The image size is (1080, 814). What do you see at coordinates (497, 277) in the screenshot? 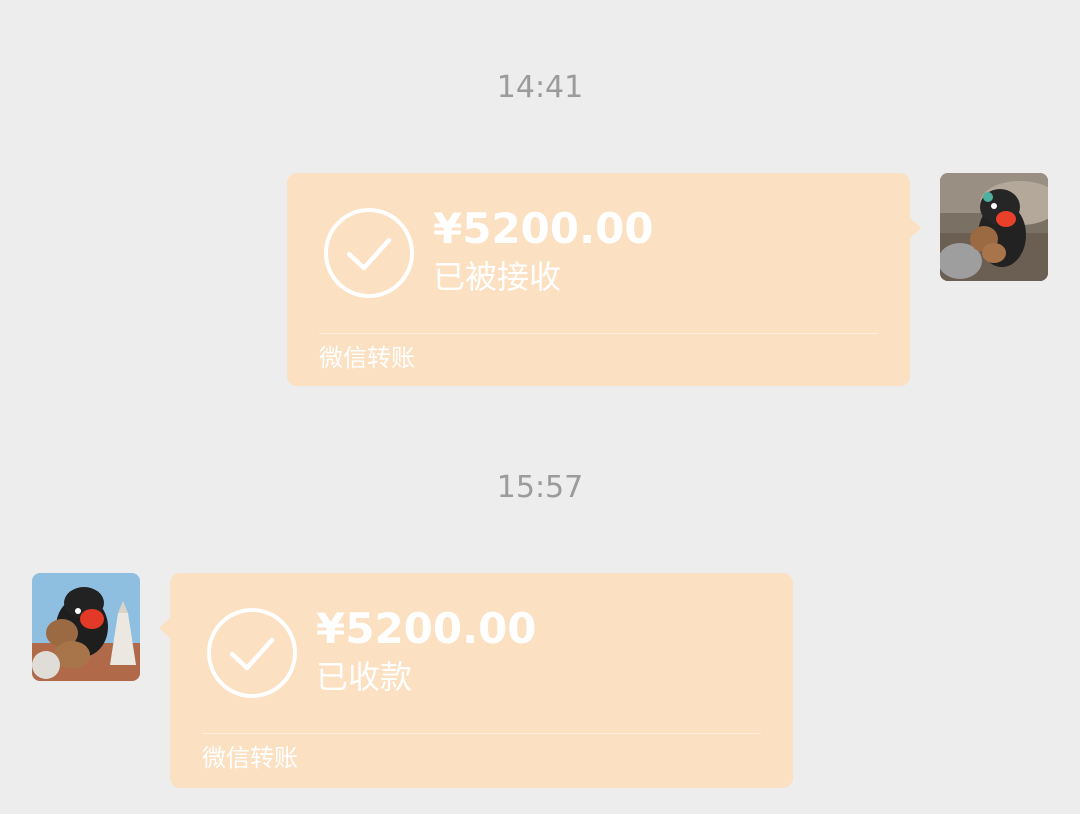
I see `transfer-status: 已被接收` at bounding box center [497, 277].